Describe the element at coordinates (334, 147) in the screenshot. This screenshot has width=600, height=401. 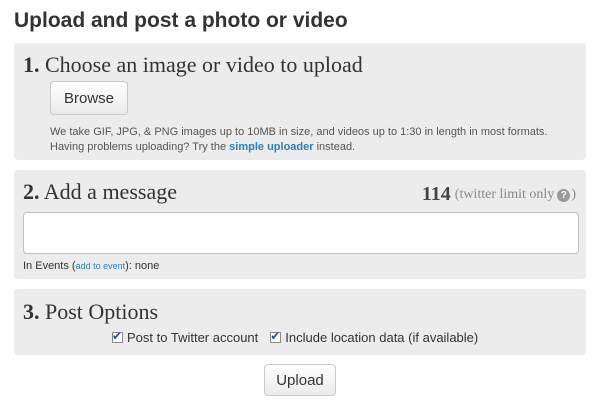
I see `upload-problems-suffix: instead.` at that location.